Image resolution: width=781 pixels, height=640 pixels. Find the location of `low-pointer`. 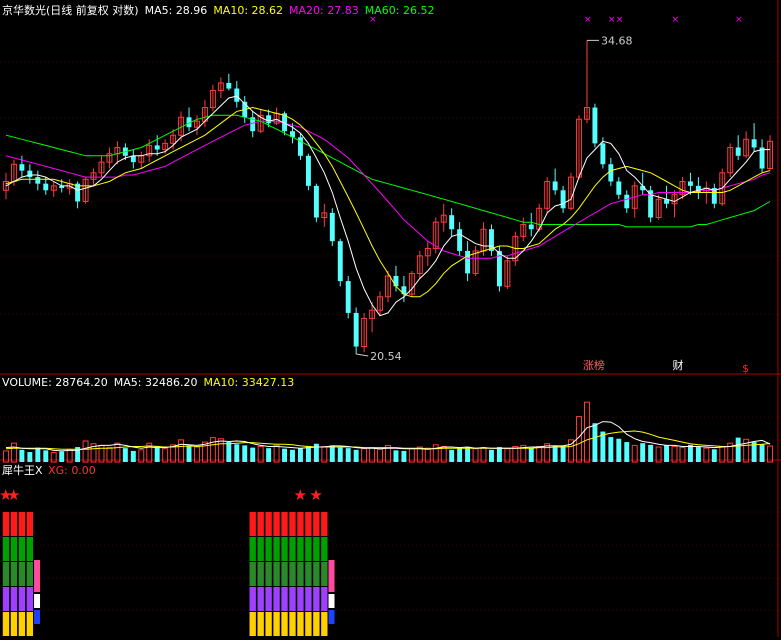

low-pointer is located at coordinates (362, 355).